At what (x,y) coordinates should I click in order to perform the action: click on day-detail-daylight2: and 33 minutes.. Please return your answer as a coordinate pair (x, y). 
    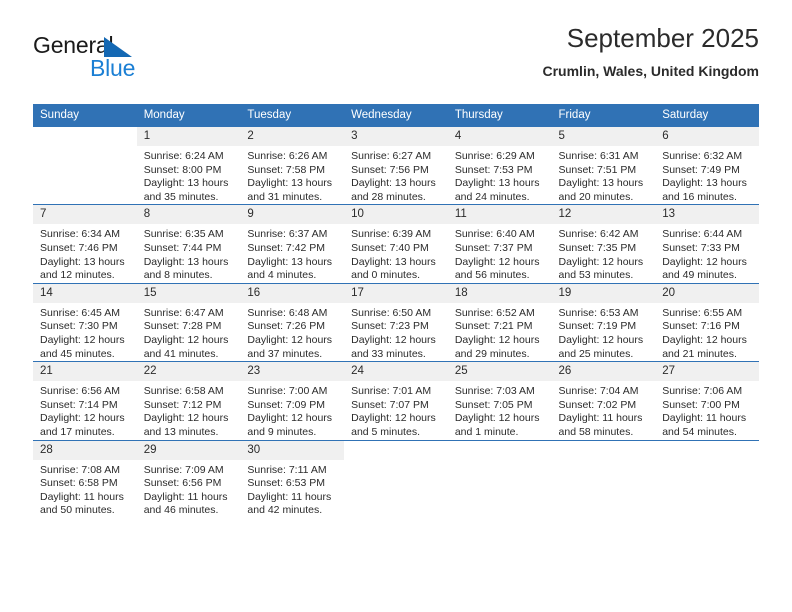
    Looking at the image, I should click on (388, 353).